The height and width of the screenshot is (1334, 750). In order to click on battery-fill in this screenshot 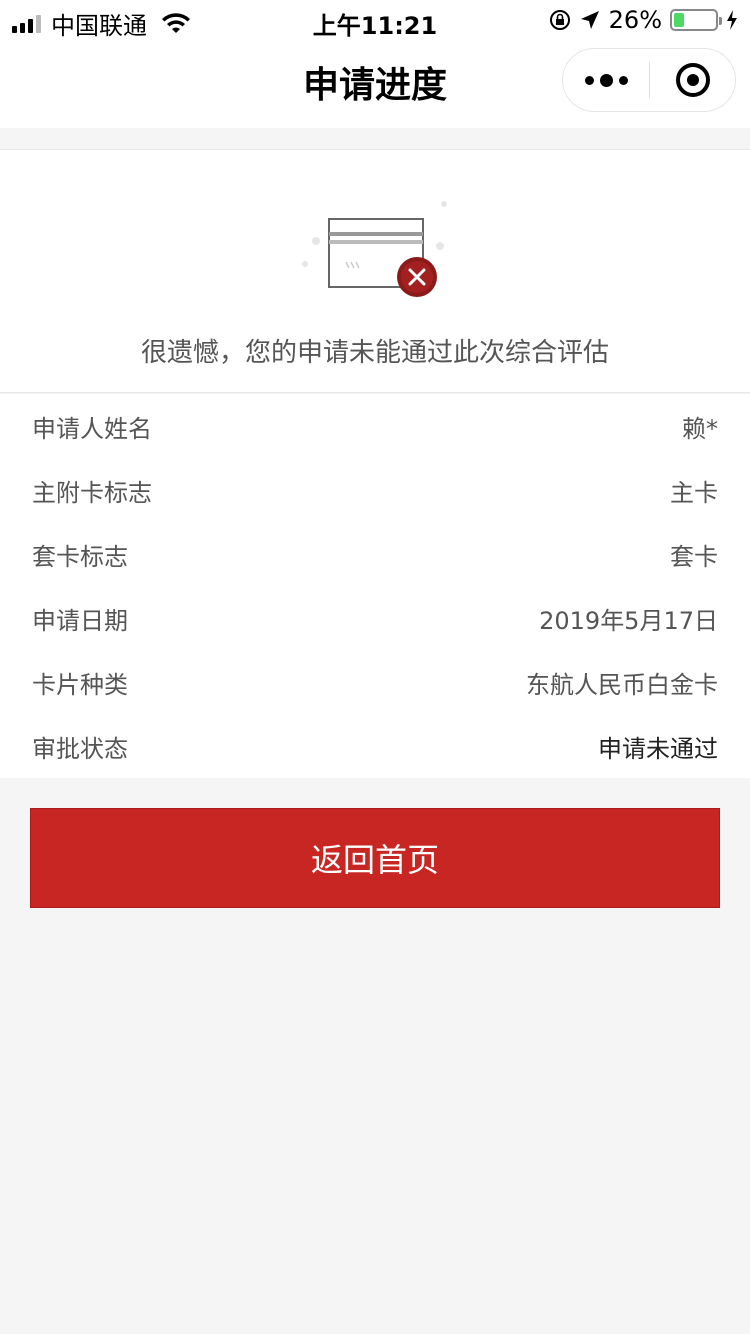, I will do `click(679, 20)`.